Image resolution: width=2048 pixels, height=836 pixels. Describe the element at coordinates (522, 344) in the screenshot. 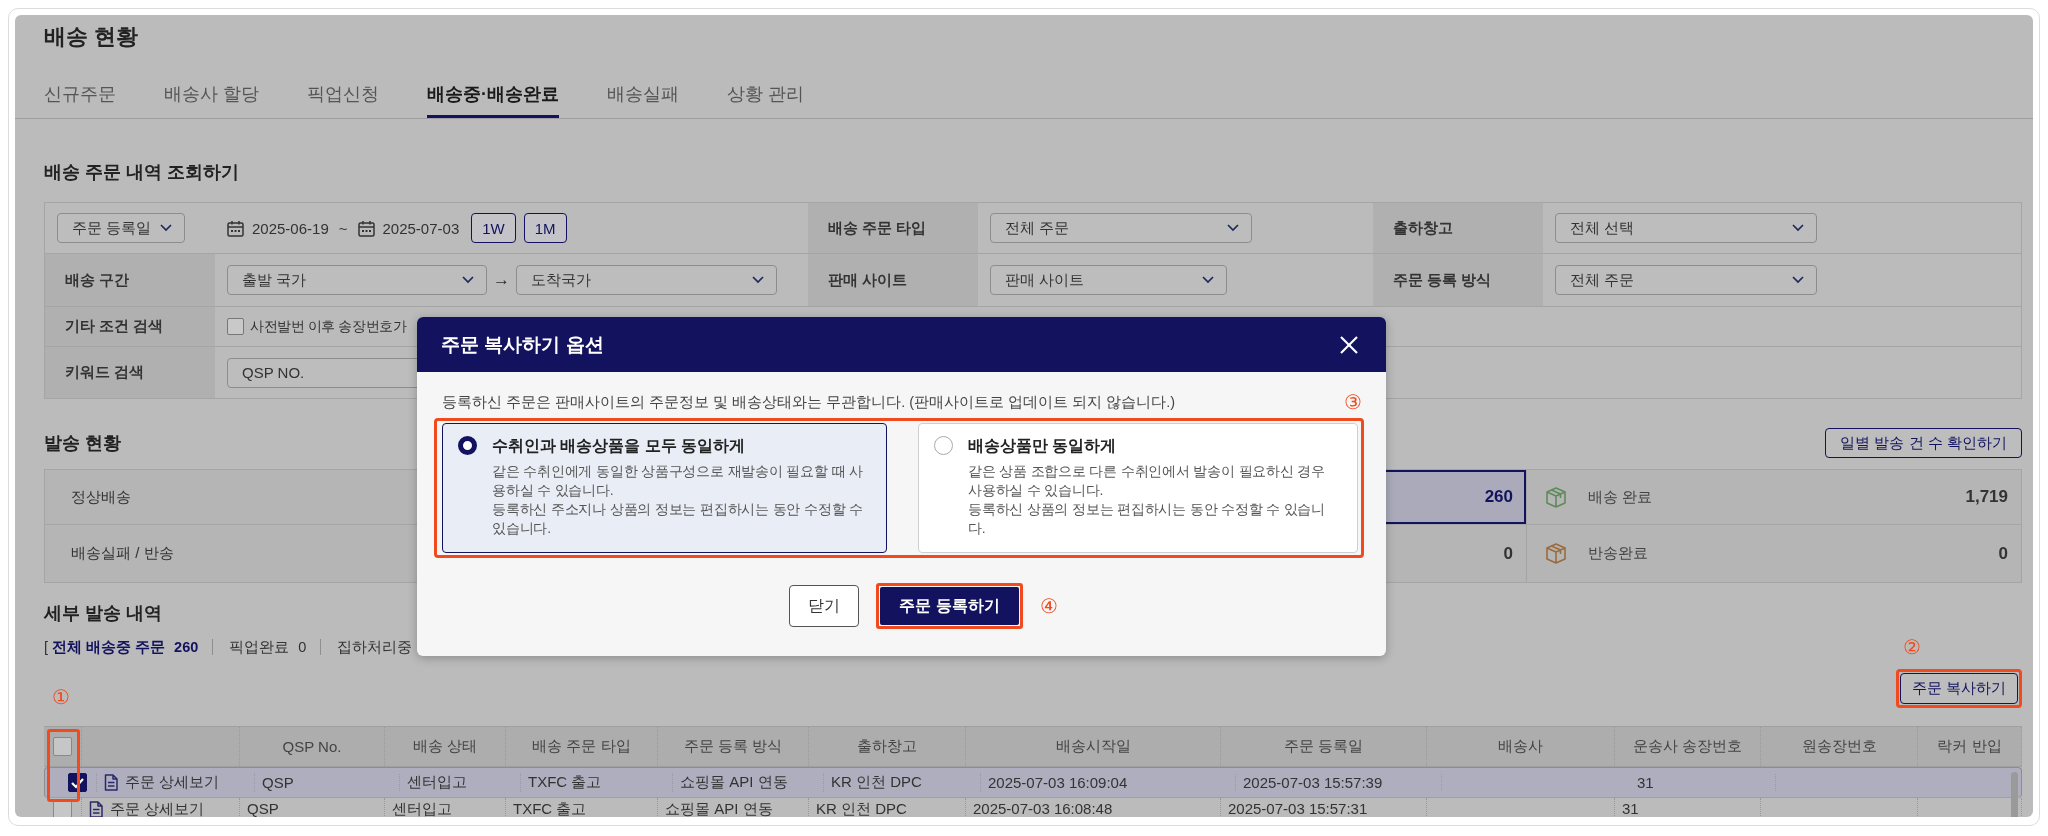

I see `dialog-title: 주문 복사하기 옵션` at that location.